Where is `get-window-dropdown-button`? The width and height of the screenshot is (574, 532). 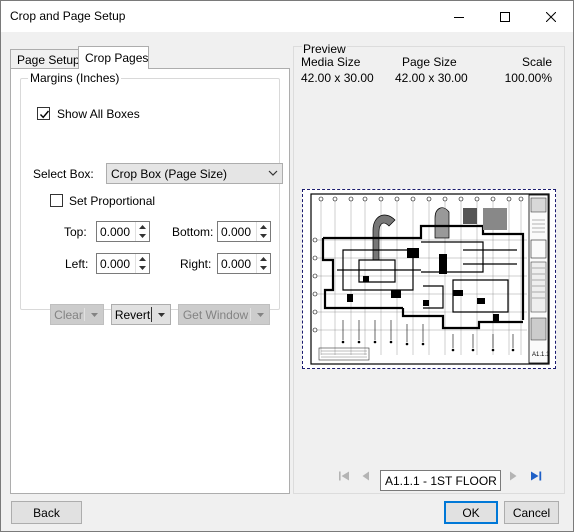
get-window-dropdown-button is located at coordinates (260, 314).